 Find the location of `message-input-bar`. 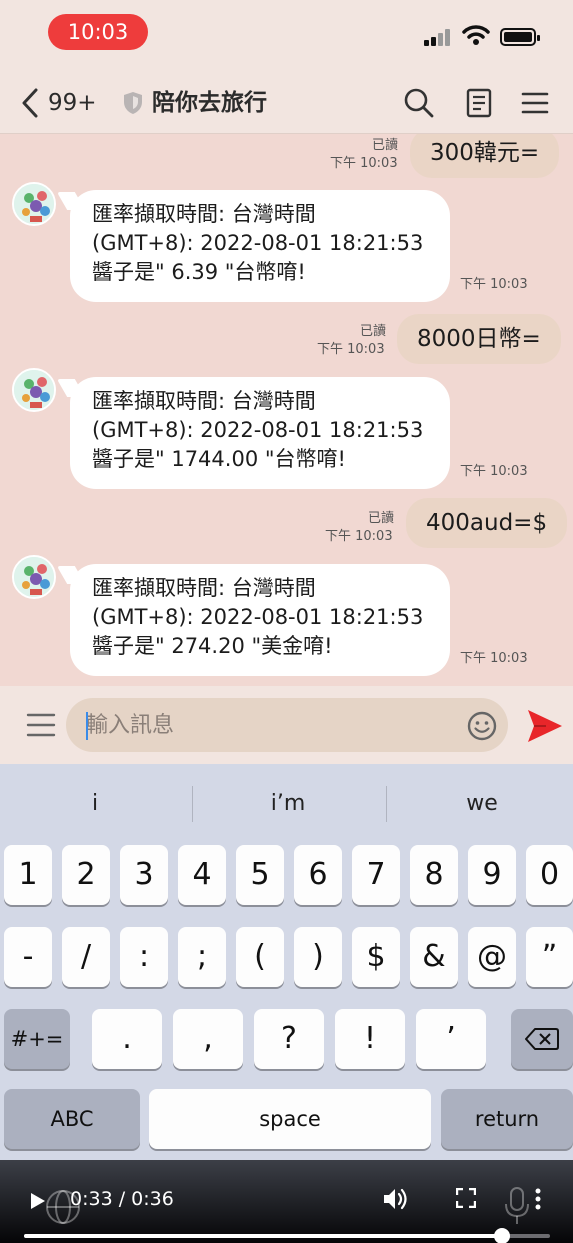

message-input-bar is located at coordinates (286, 725).